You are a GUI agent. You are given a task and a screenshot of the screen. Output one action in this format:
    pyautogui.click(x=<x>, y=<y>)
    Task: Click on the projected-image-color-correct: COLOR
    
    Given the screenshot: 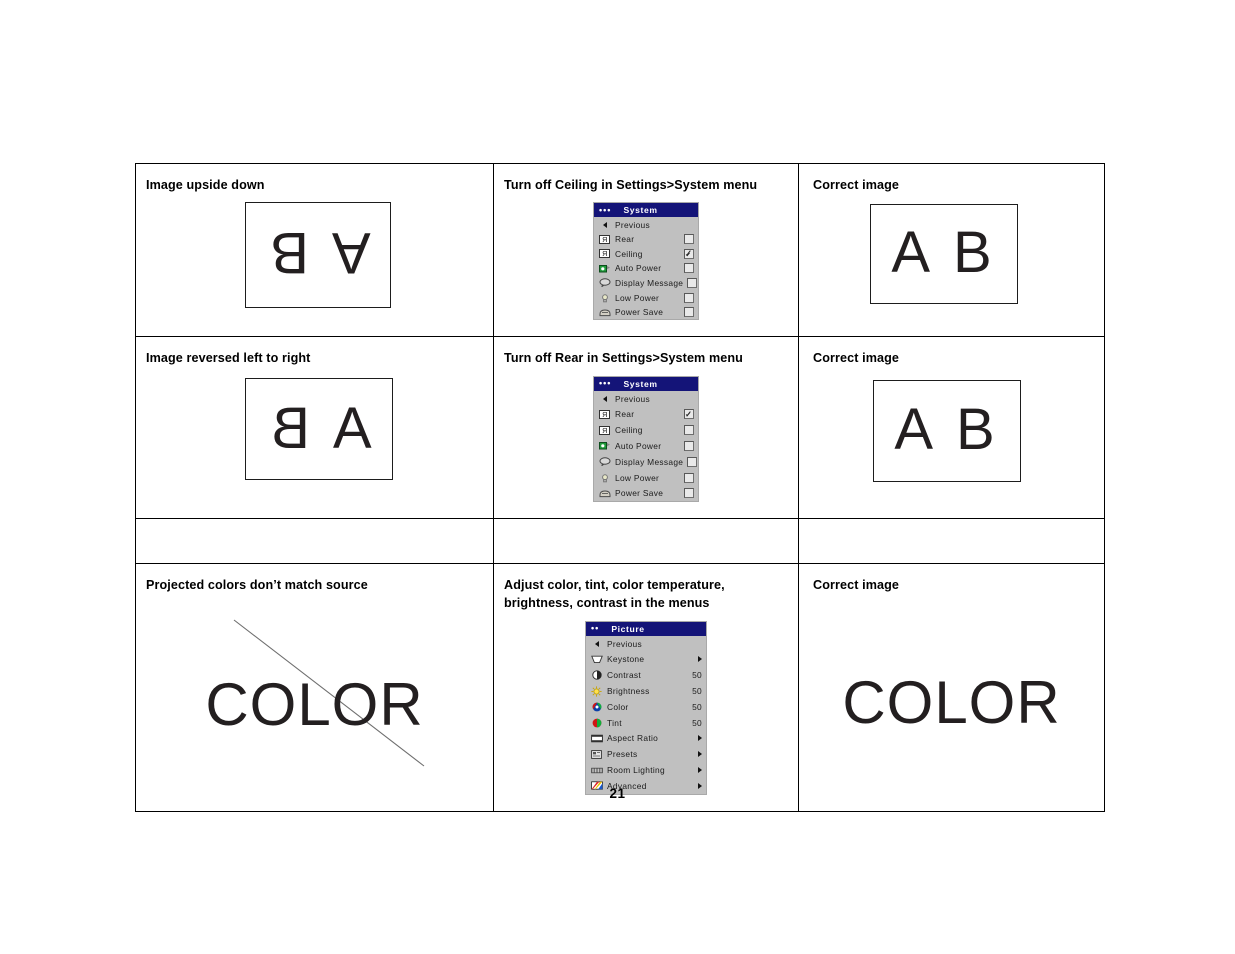 What is the action you would take?
    pyautogui.click(x=951, y=693)
    